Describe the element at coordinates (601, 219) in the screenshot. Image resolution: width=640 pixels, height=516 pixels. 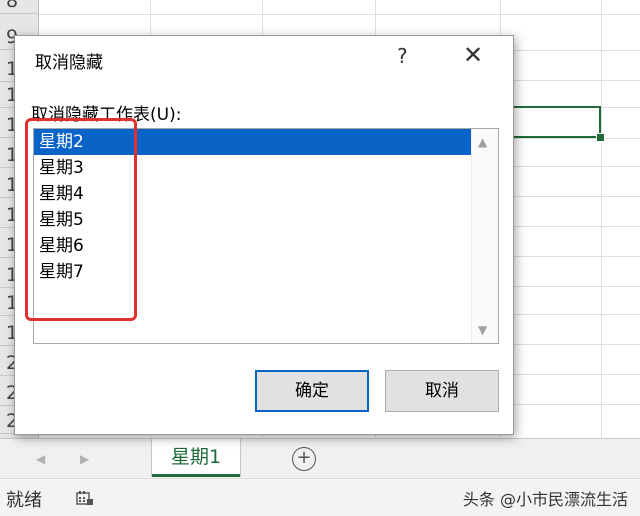
I see `grid-column-line` at that location.